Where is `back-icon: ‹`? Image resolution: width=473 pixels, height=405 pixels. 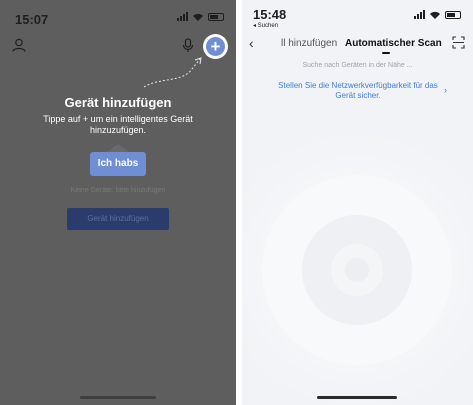 back-icon: ‹ is located at coordinates (251, 43).